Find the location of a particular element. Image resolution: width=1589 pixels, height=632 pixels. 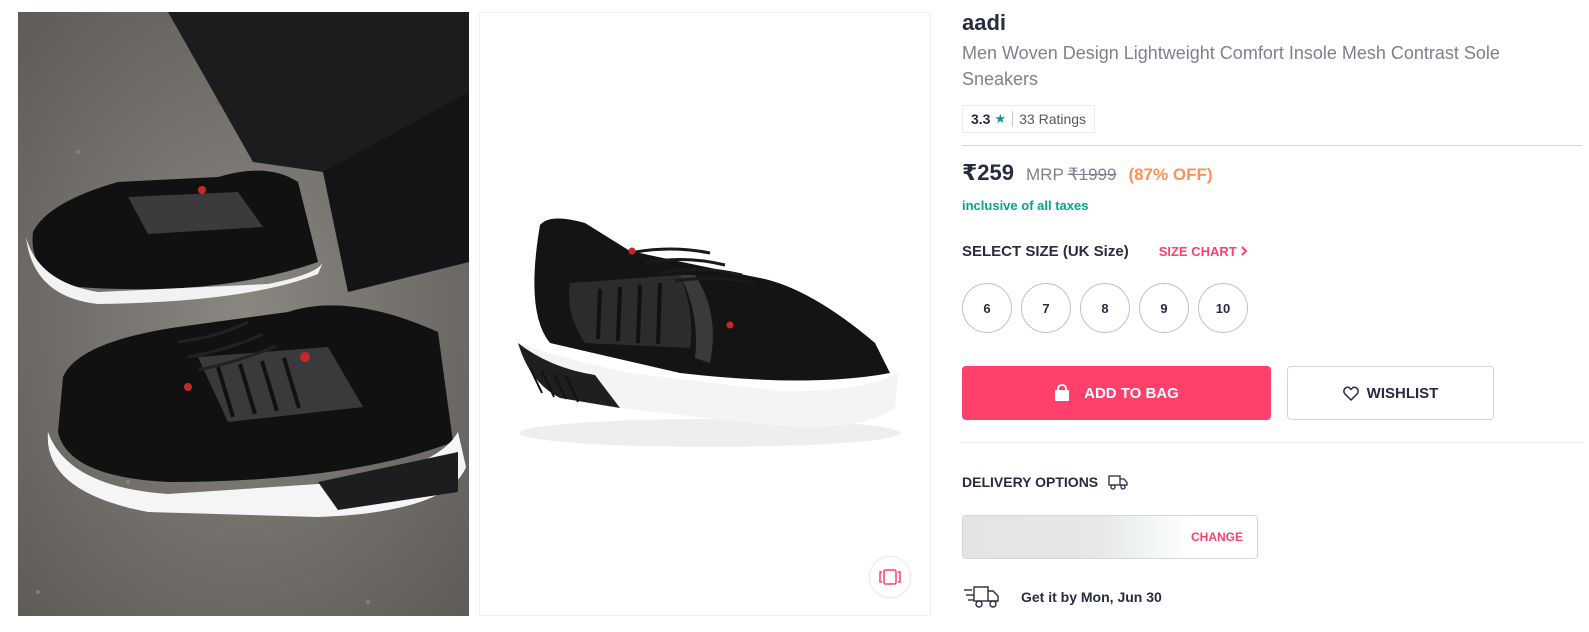

mrp-value: ₹1999 is located at coordinates (1092, 174).